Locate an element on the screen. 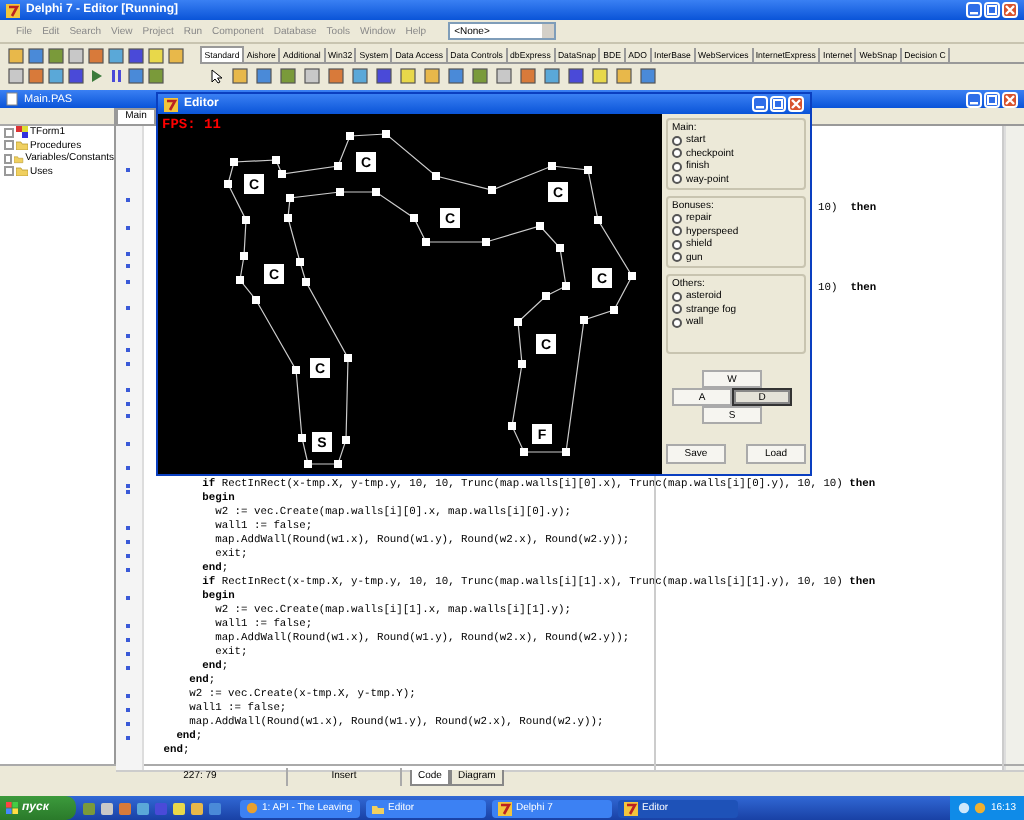 This screenshot has width=1024, height=820. app-icon is located at coordinates (252, 808).